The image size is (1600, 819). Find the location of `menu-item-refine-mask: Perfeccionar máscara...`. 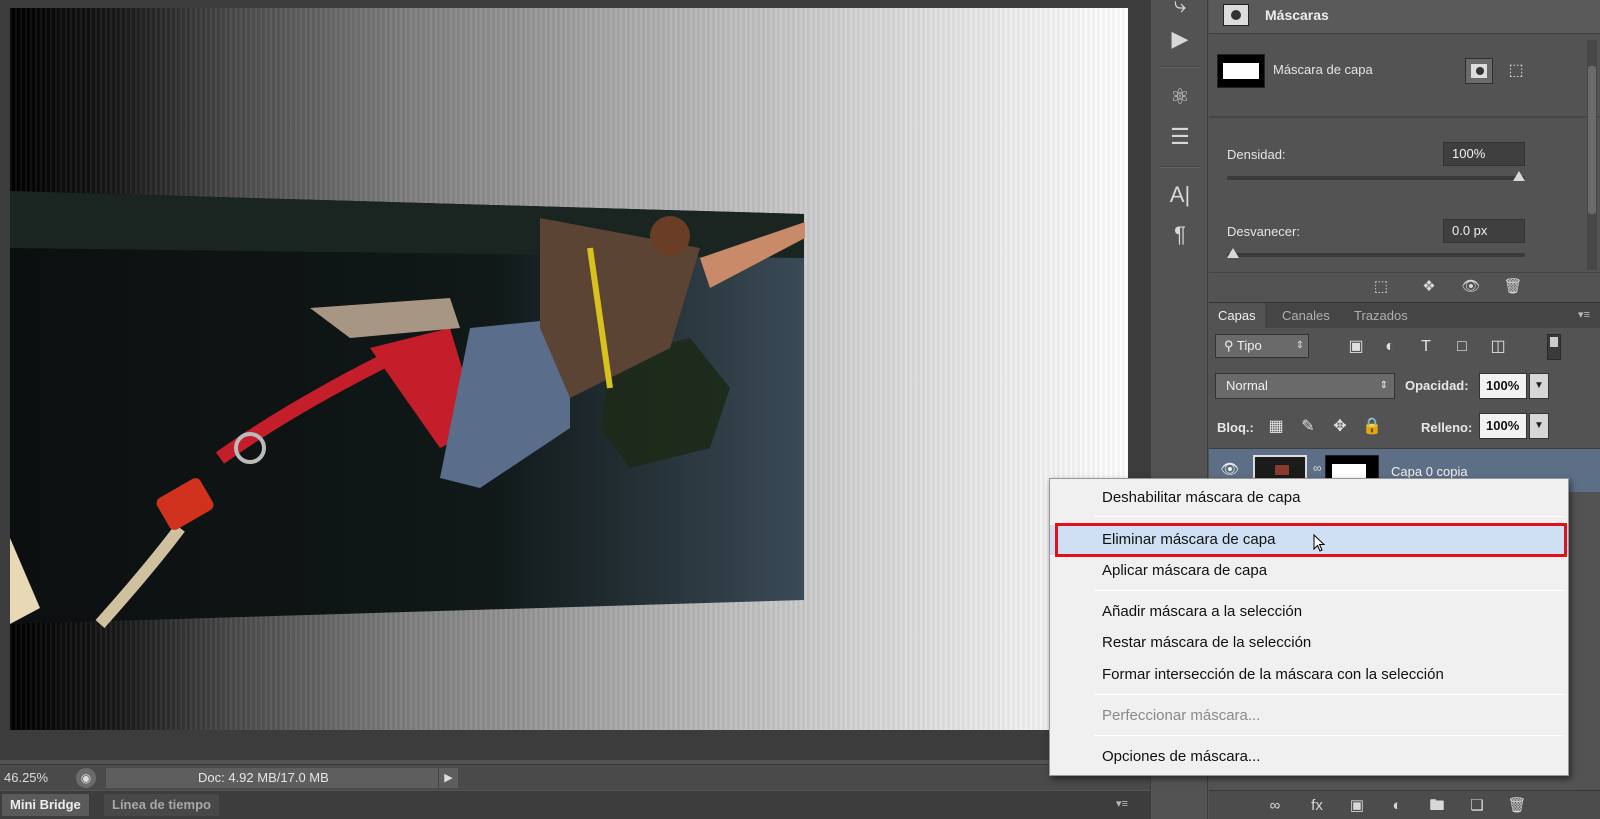

menu-item-refine-mask: Perfeccionar máscara... is located at coordinates (1181, 715).